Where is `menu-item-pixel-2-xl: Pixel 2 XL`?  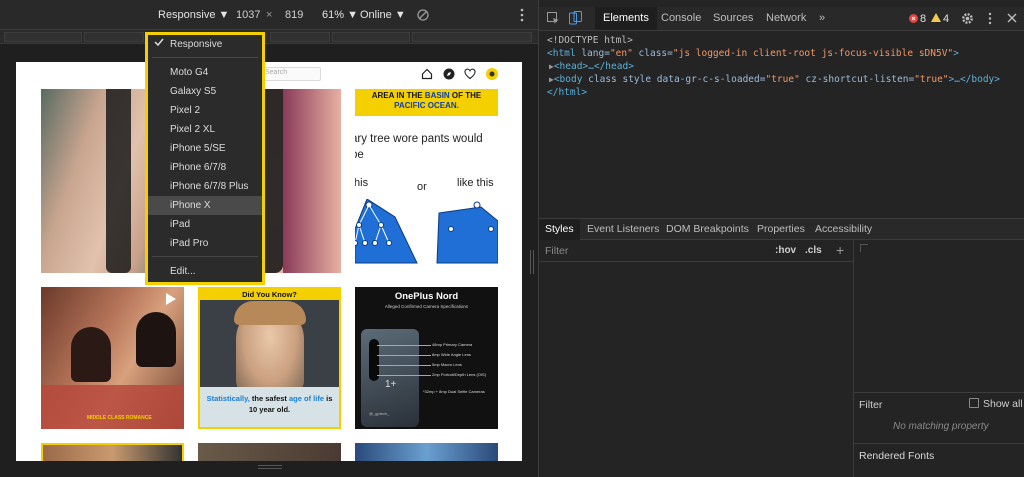
menu-item-pixel-2-xl: Pixel 2 XL is located at coordinates (205, 129).